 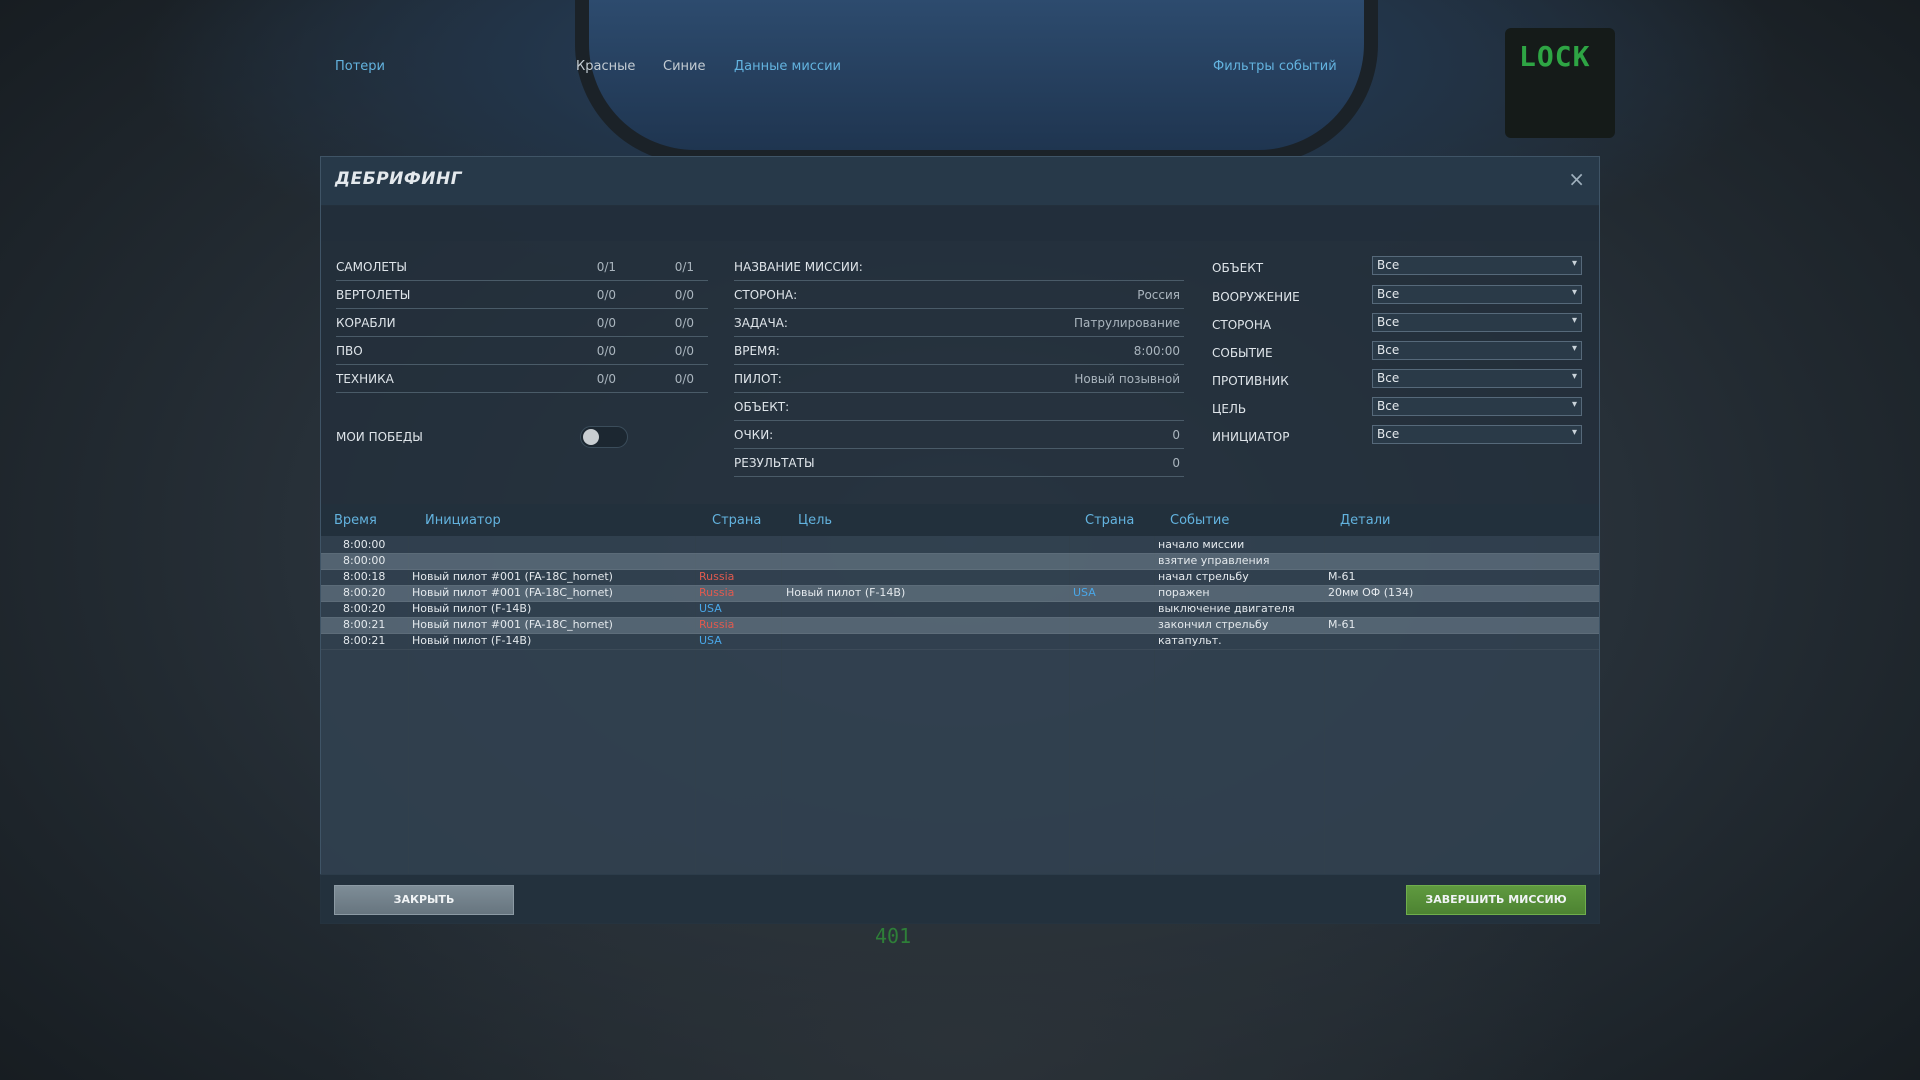 What do you see at coordinates (364, 608) in the screenshot?
I see `cell-time: 8:00:20` at bounding box center [364, 608].